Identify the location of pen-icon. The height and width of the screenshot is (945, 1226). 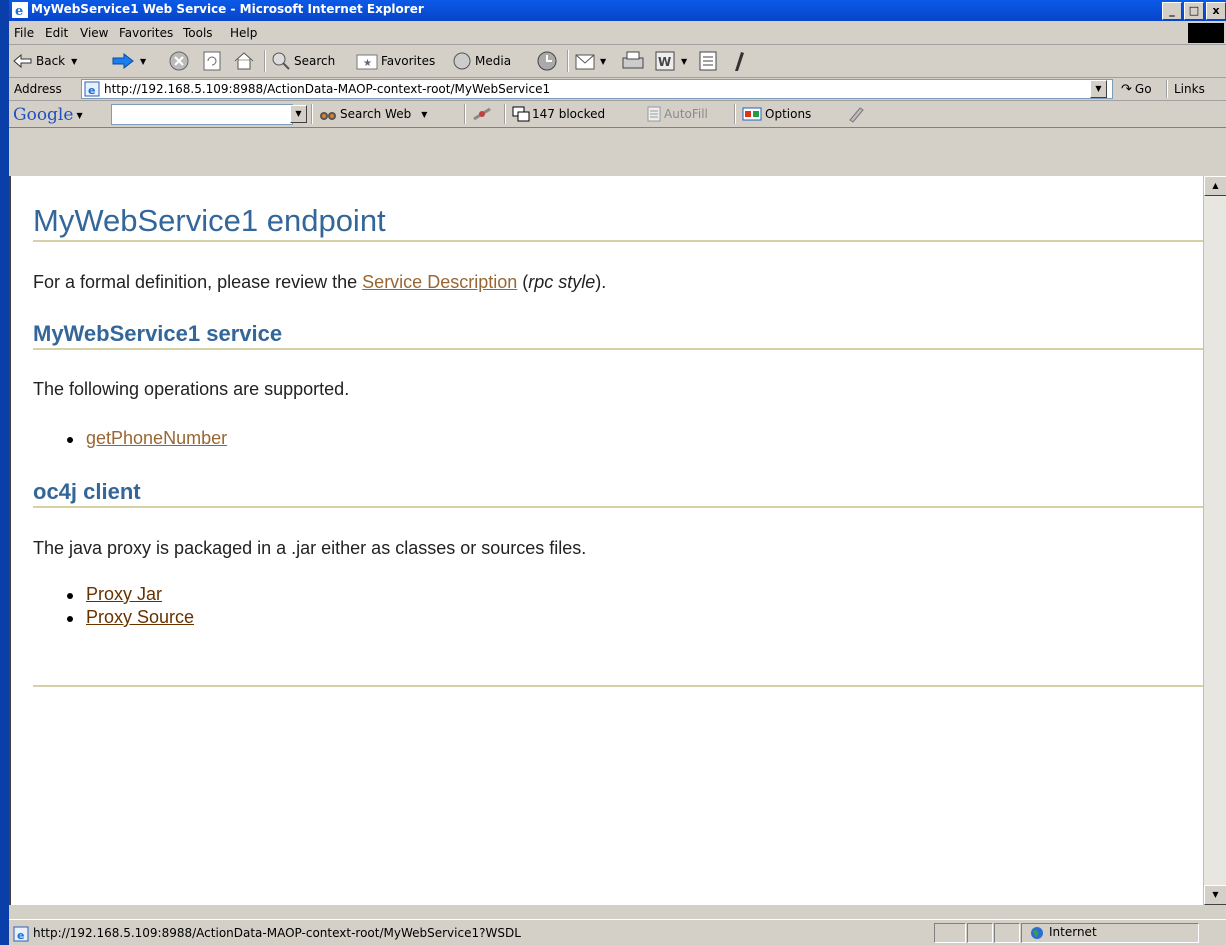
(739, 61).